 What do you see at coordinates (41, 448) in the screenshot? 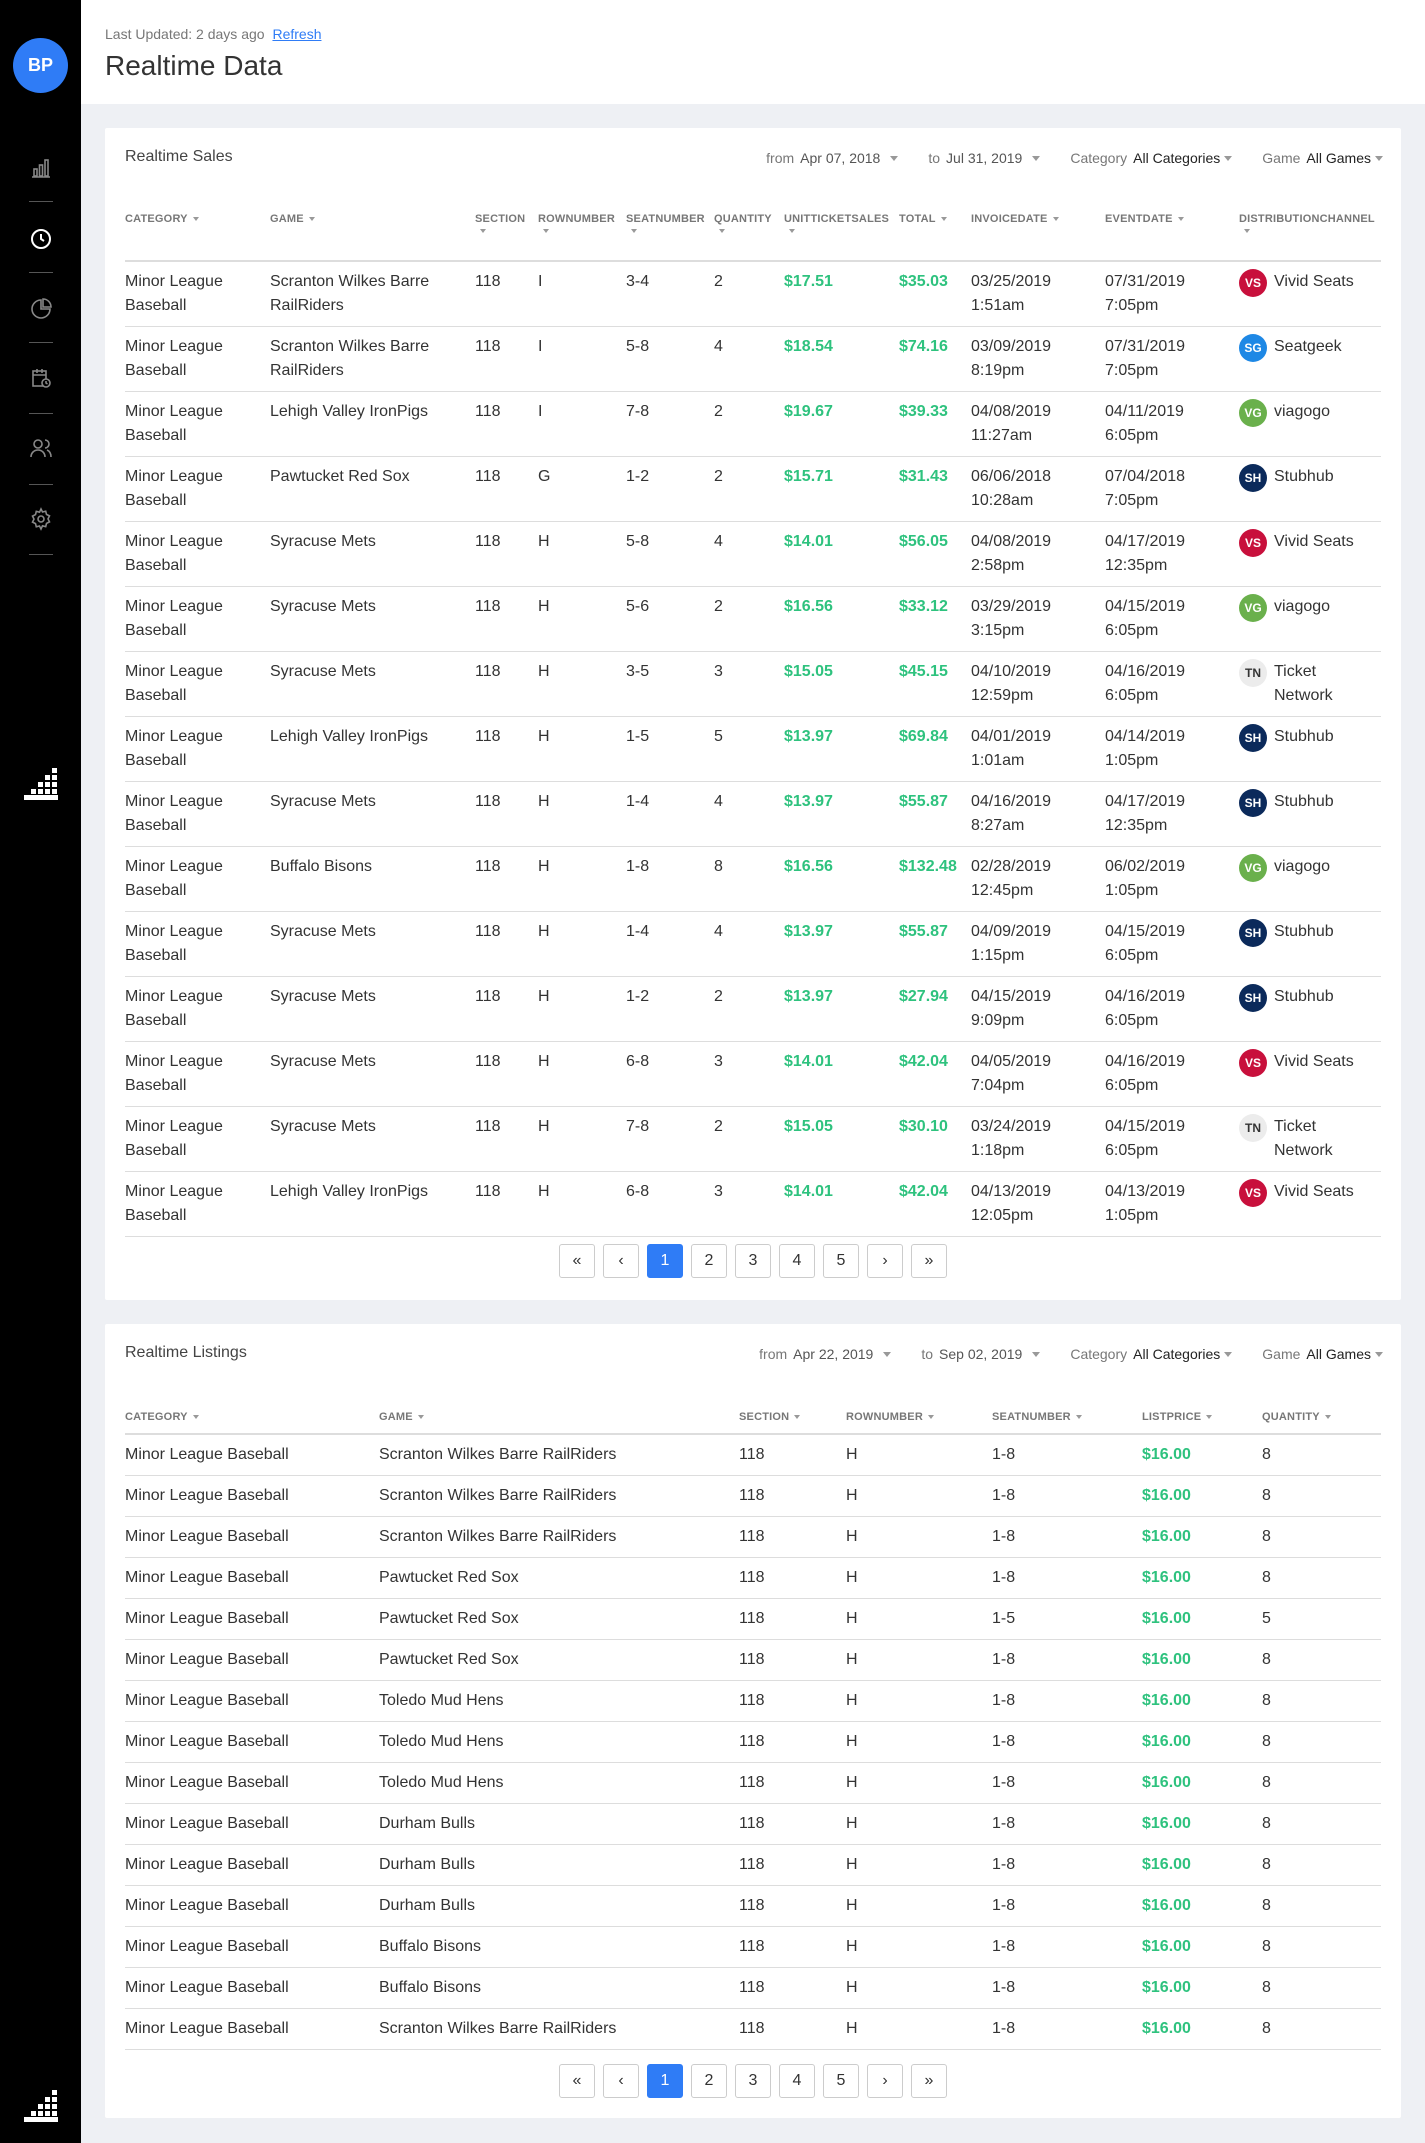
I see `users-icon` at bounding box center [41, 448].